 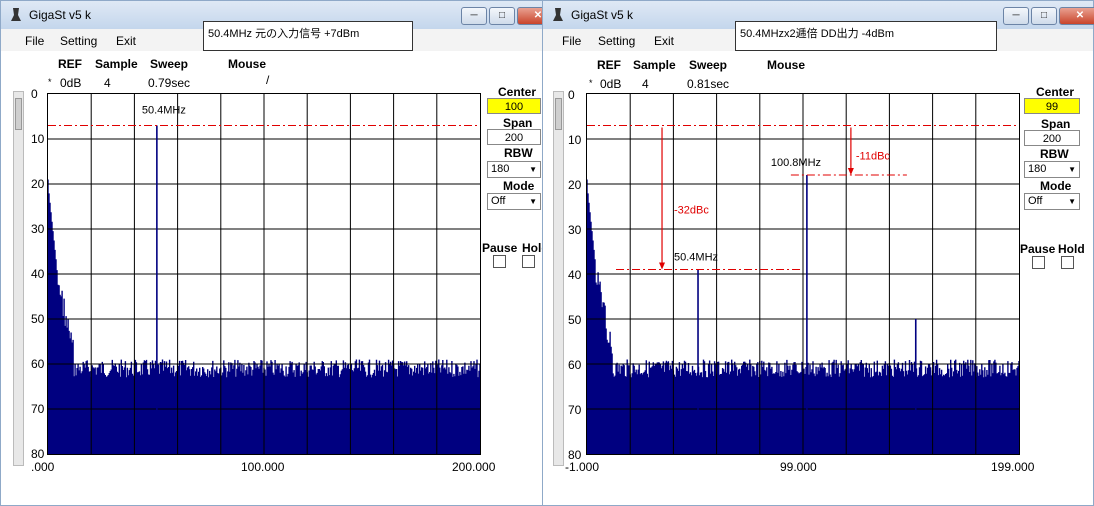 I want to click on x-tick: 100.000, so click(x=263, y=467).